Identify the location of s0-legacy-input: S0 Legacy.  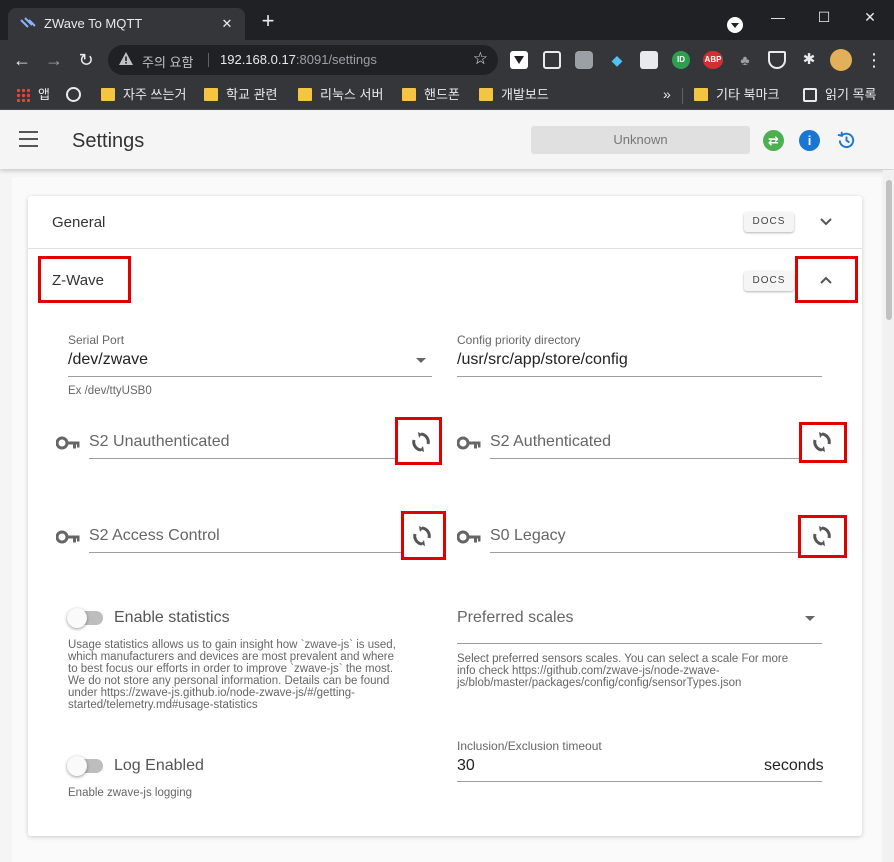
(528, 536).